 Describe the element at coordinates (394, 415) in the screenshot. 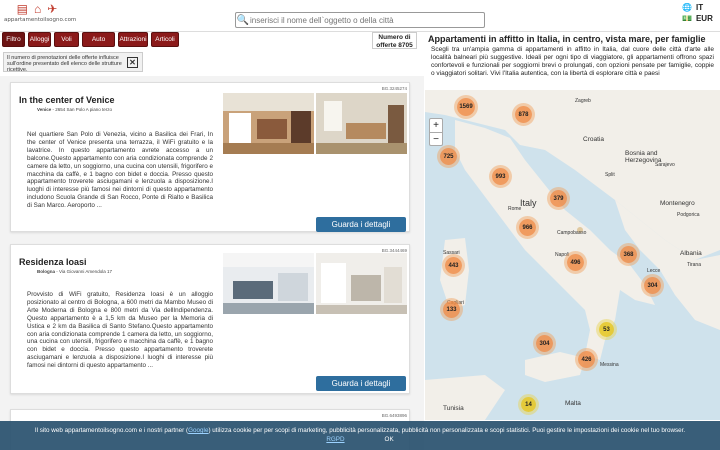

I see `listing-code: BG.6493896` at that location.